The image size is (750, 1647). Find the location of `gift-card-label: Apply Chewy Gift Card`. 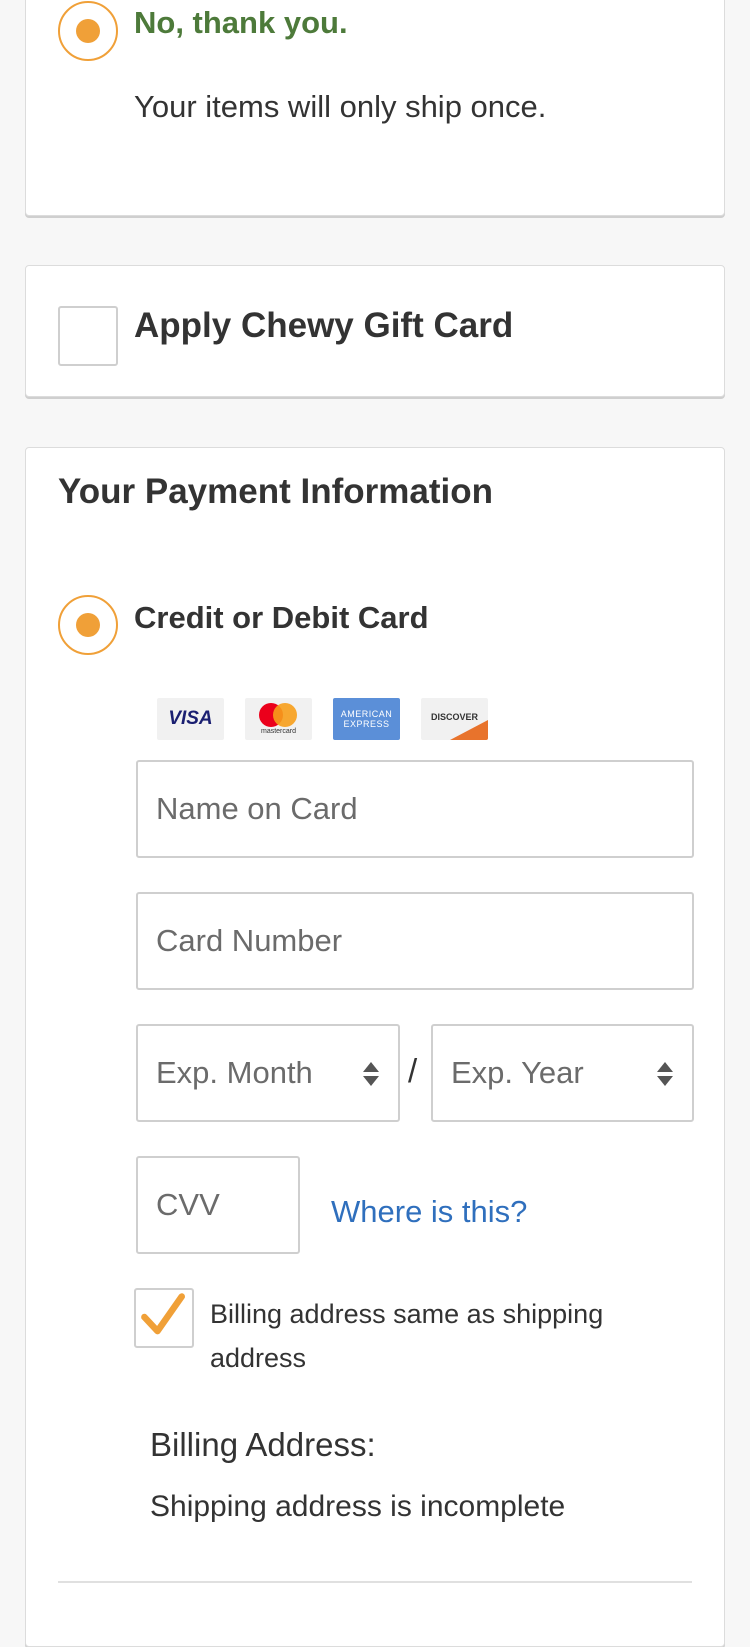

gift-card-label: Apply Chewy Gift Card is located at coordinates (323, 326).